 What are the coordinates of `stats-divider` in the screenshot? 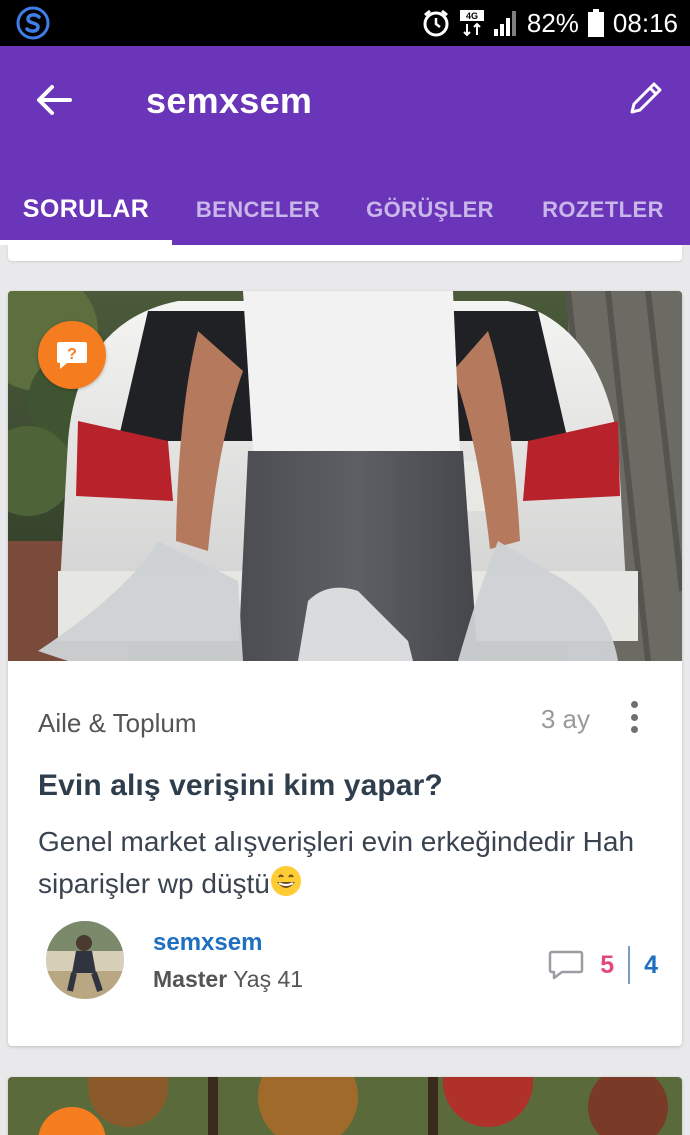 It's located at (629, 965).